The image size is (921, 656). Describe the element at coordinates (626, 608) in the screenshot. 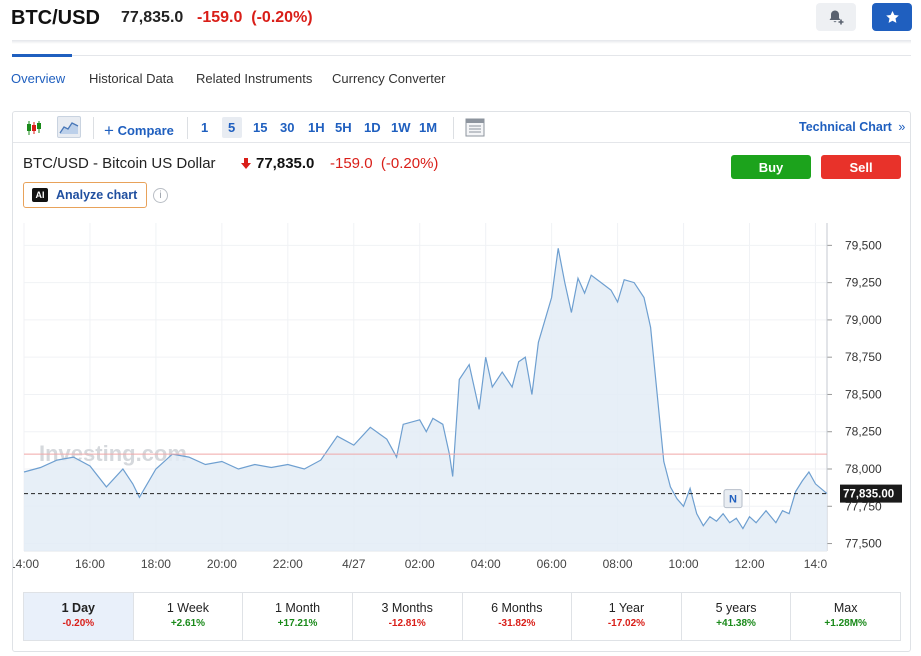

I see `period-label: 1 Year` at that location.